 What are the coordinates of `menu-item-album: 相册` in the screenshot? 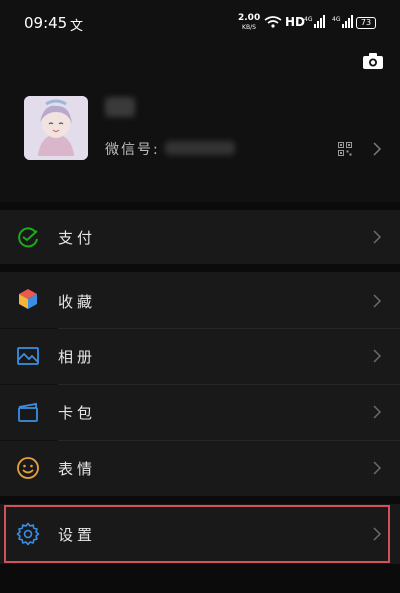 It's located at (200, 356).